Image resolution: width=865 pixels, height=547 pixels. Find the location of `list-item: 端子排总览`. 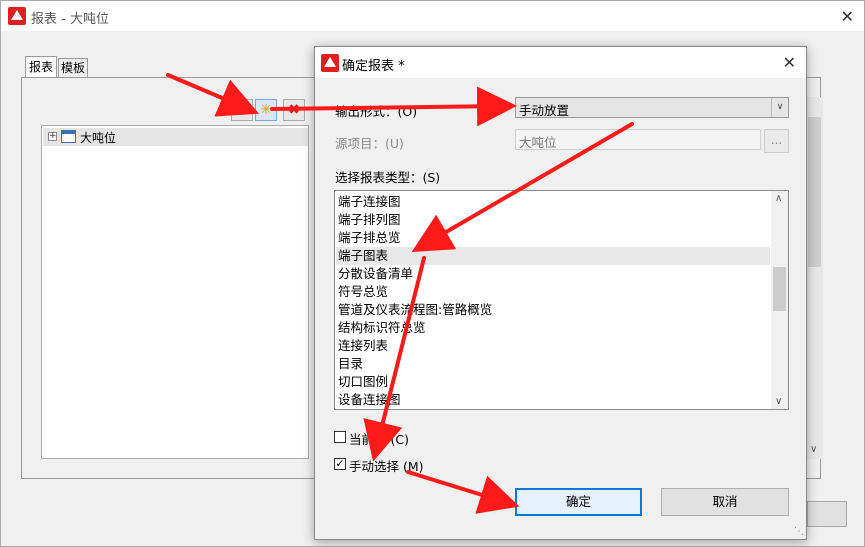

list-item: 端子排总览 is located at coordinates (369, 238).